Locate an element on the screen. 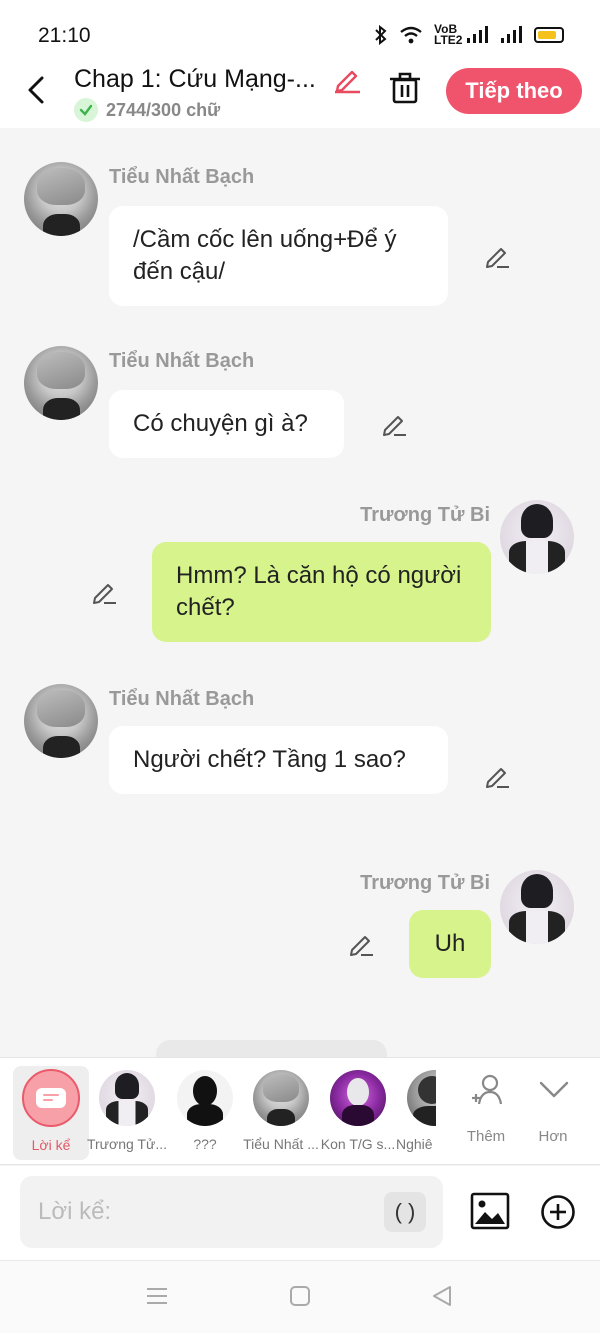  message-bubble: Người chết? Tầng 1 sao? is located at coordinates (278, 760).